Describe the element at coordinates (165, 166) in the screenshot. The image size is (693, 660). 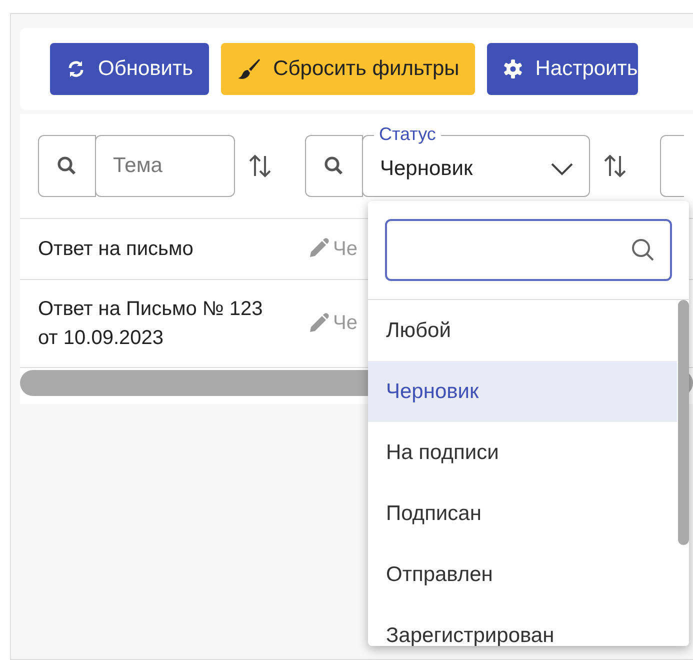
I see `subject-filter-field: Тема` at that location.